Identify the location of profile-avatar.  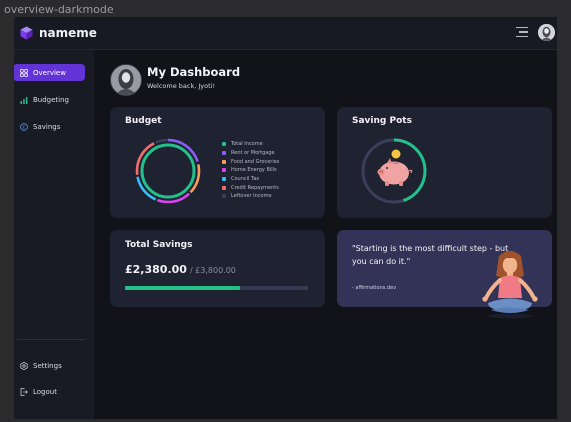
(126, 80).